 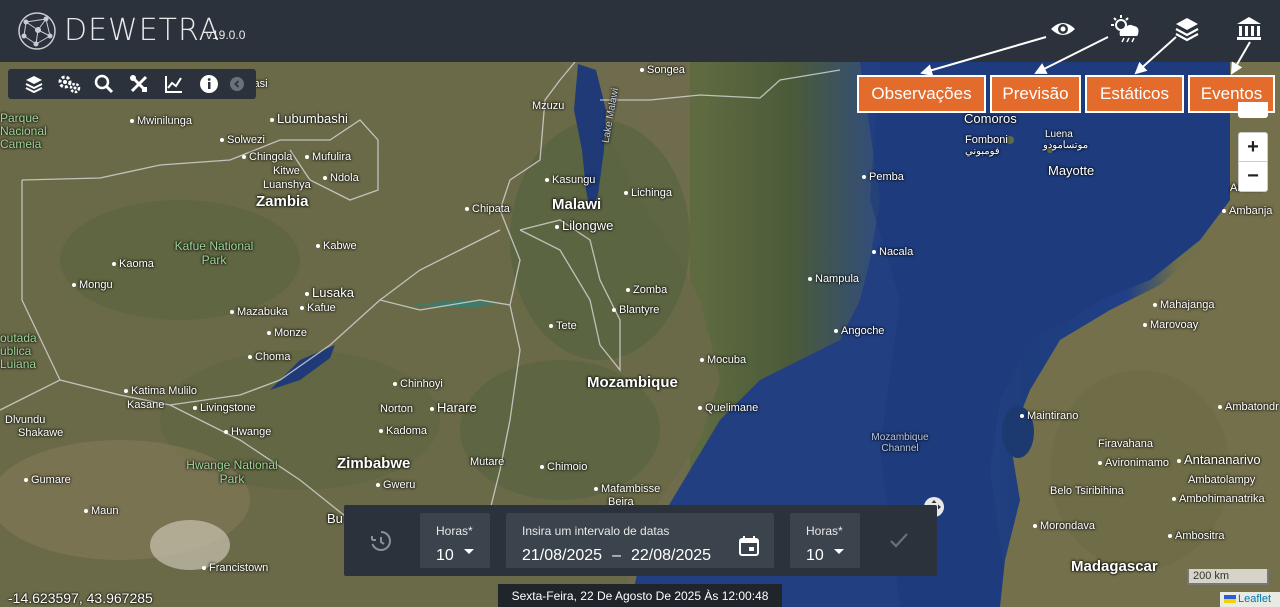 I want to click on chevron-down-icon, so click(x=839, y=551).